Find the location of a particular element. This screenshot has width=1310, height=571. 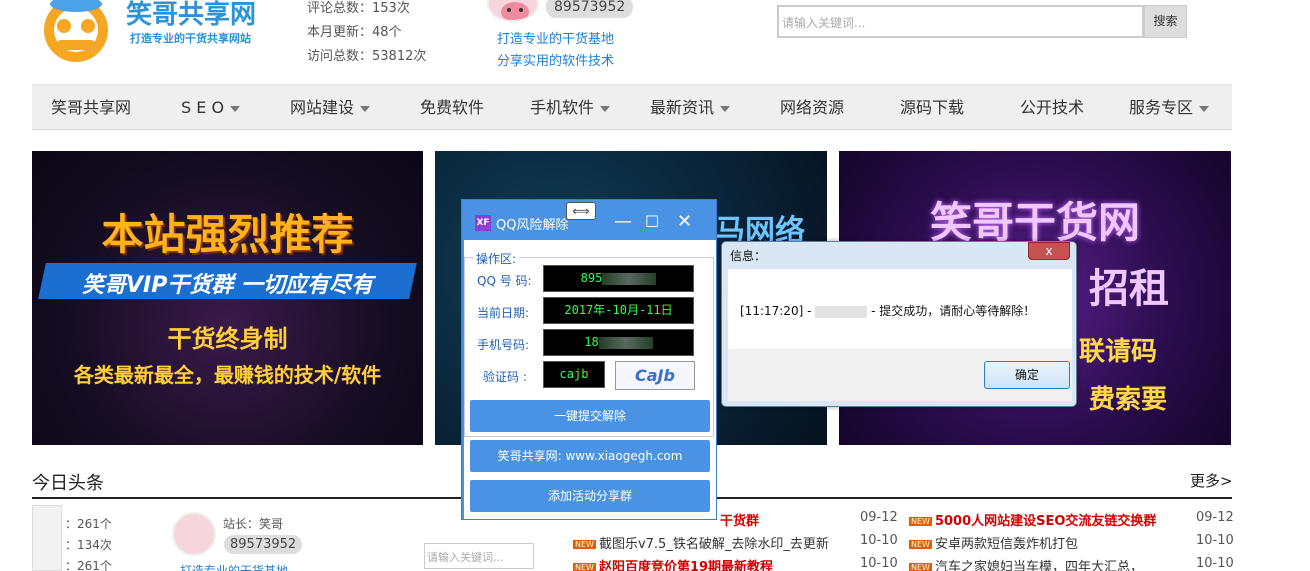

nav-label: 最新资讯 is located at coordinates (682, 107).